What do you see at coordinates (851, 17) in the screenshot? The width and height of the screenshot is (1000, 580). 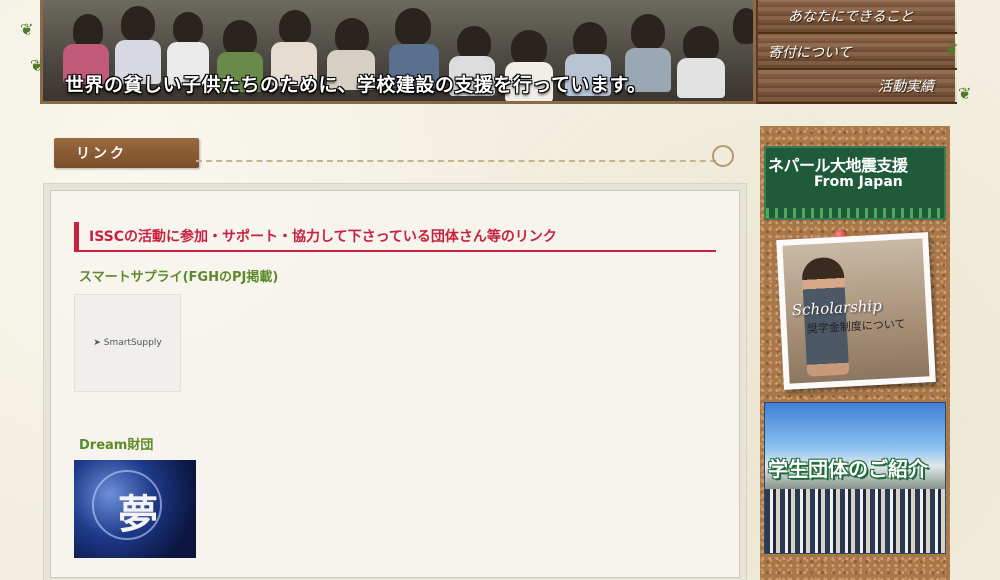 I see `nav-item-label: あなたにできること` at bounding box center [851, 17].